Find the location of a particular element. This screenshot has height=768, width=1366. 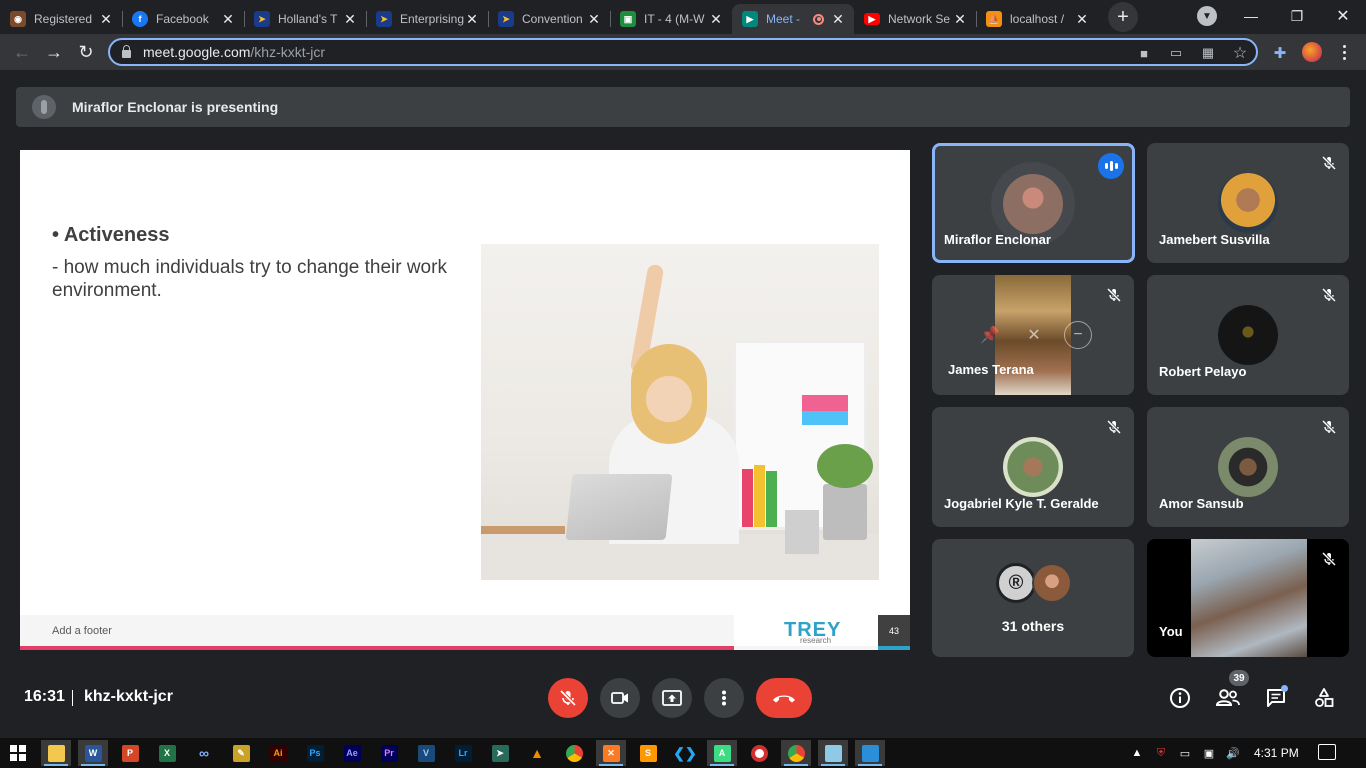

bullet-title-text: Activeness is located at coordinates (116, 235).